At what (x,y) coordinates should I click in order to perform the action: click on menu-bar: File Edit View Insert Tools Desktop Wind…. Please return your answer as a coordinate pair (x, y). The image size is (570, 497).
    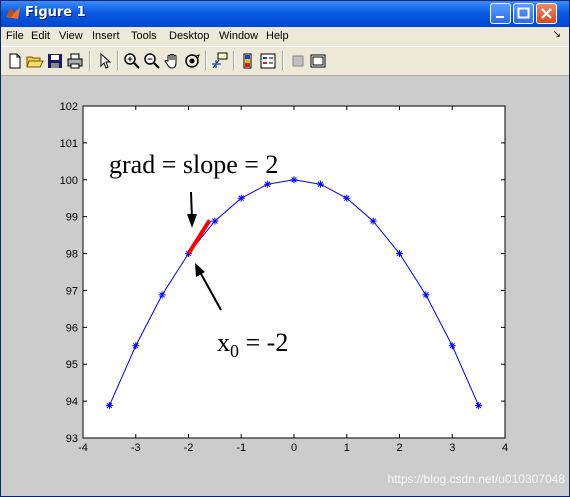
    Looking at the image, I should click on (285, 36).